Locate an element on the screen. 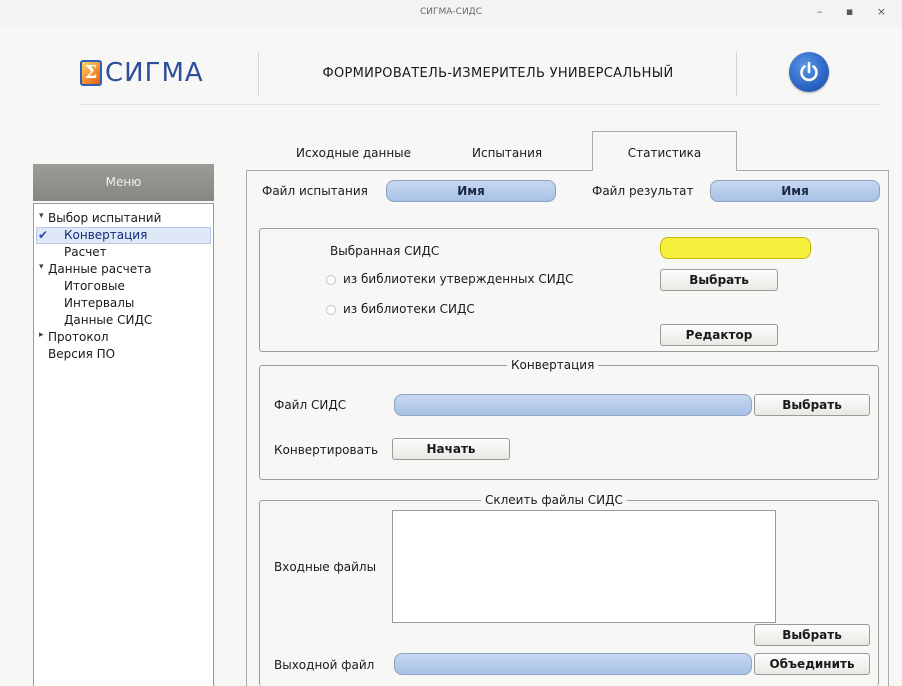 This screenshot has height=686, width=902. sidebar-item-calc-data: ▾ Данные расчета is located at coordinates (95, 269).